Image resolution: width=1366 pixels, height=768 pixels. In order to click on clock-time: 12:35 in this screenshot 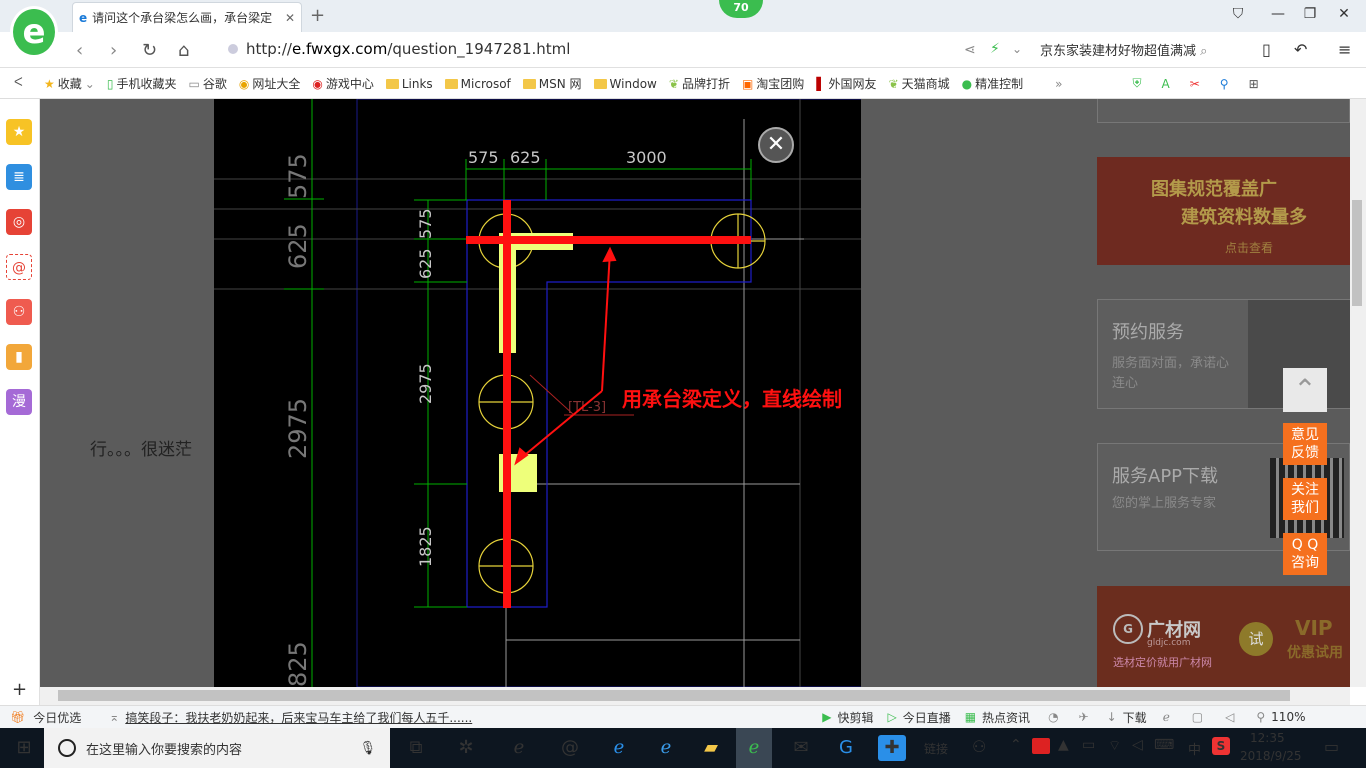, I will do `click(1267, 738)`.